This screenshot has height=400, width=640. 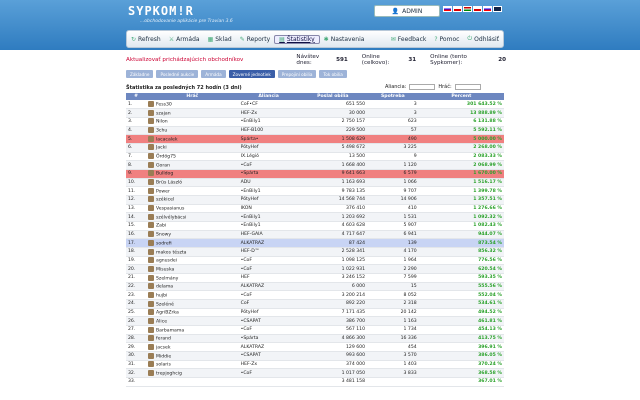 I want to click on player-cell: sodrefi, so click(x=192, y=243).